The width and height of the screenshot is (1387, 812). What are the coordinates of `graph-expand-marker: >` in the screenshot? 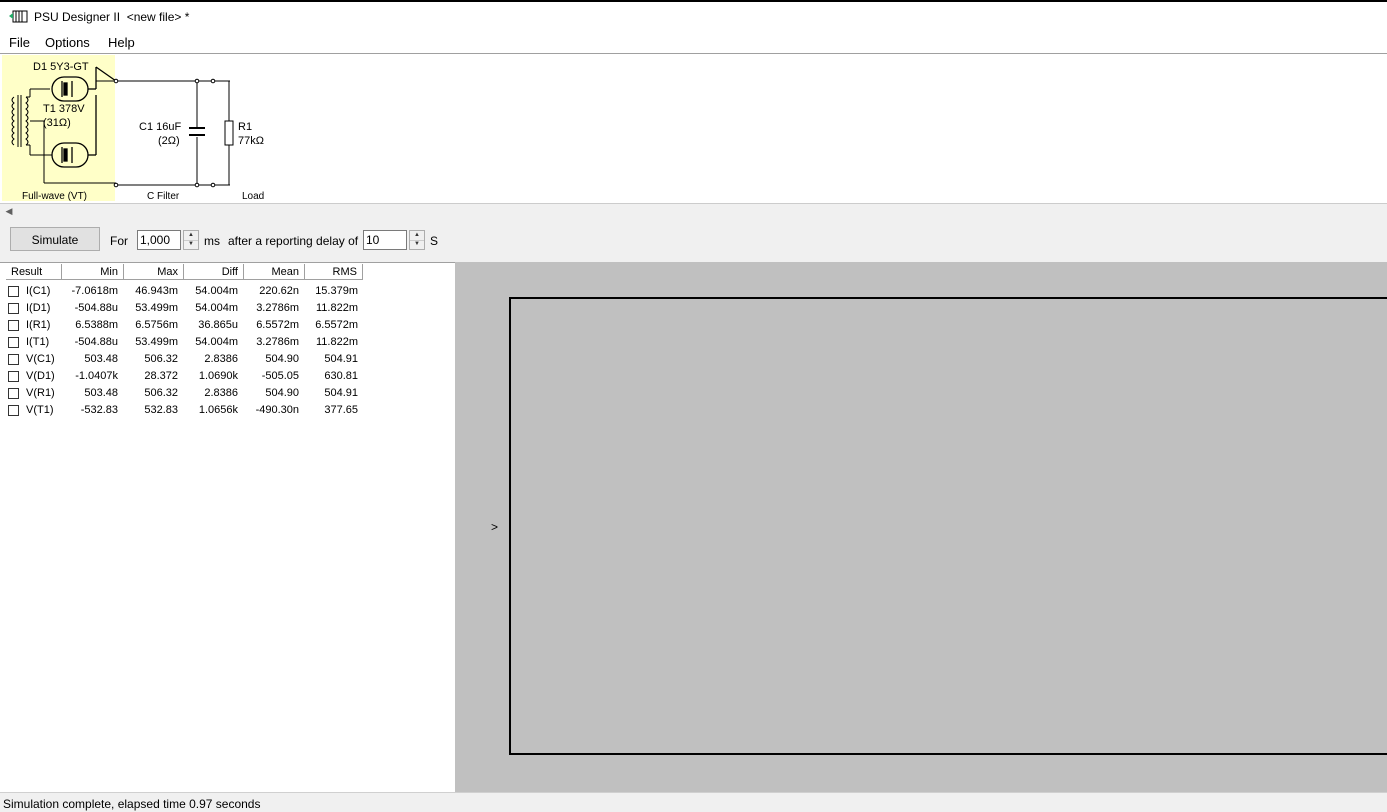 It's located at (494, 527).